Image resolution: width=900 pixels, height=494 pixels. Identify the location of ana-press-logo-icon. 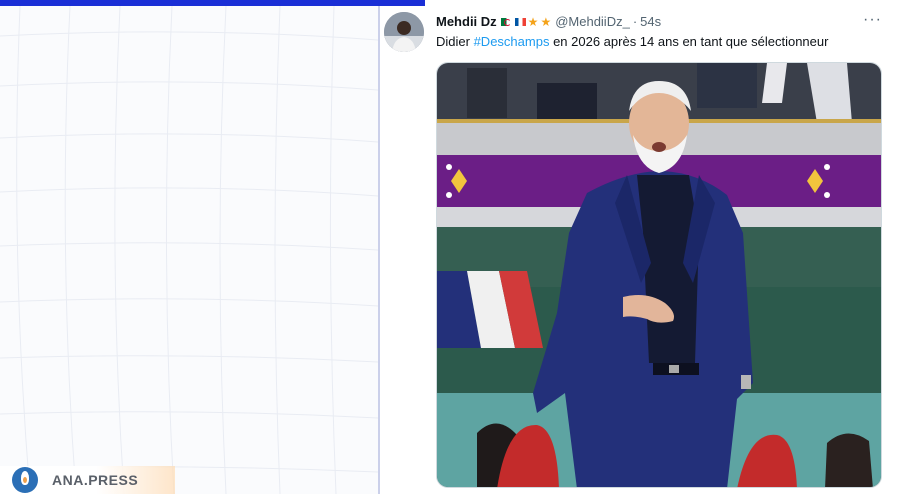
(25, 480).